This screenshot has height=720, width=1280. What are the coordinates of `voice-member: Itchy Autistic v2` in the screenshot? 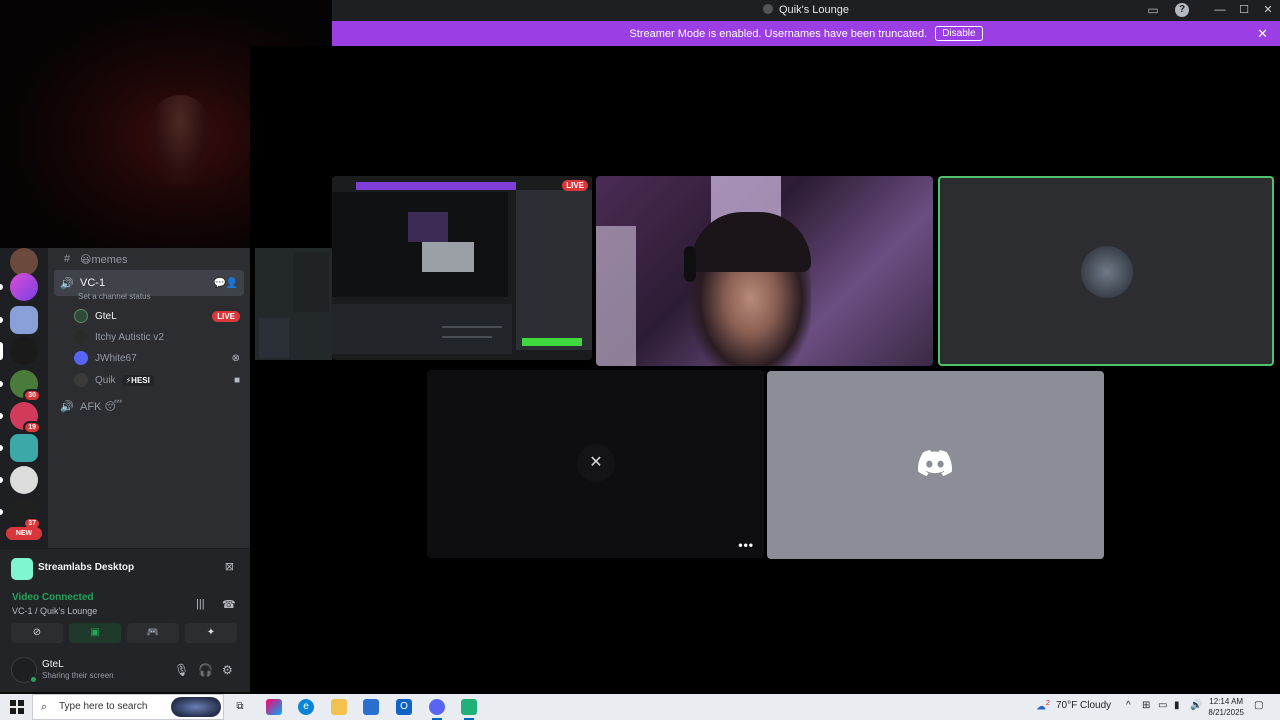 It's located at (157, 337).